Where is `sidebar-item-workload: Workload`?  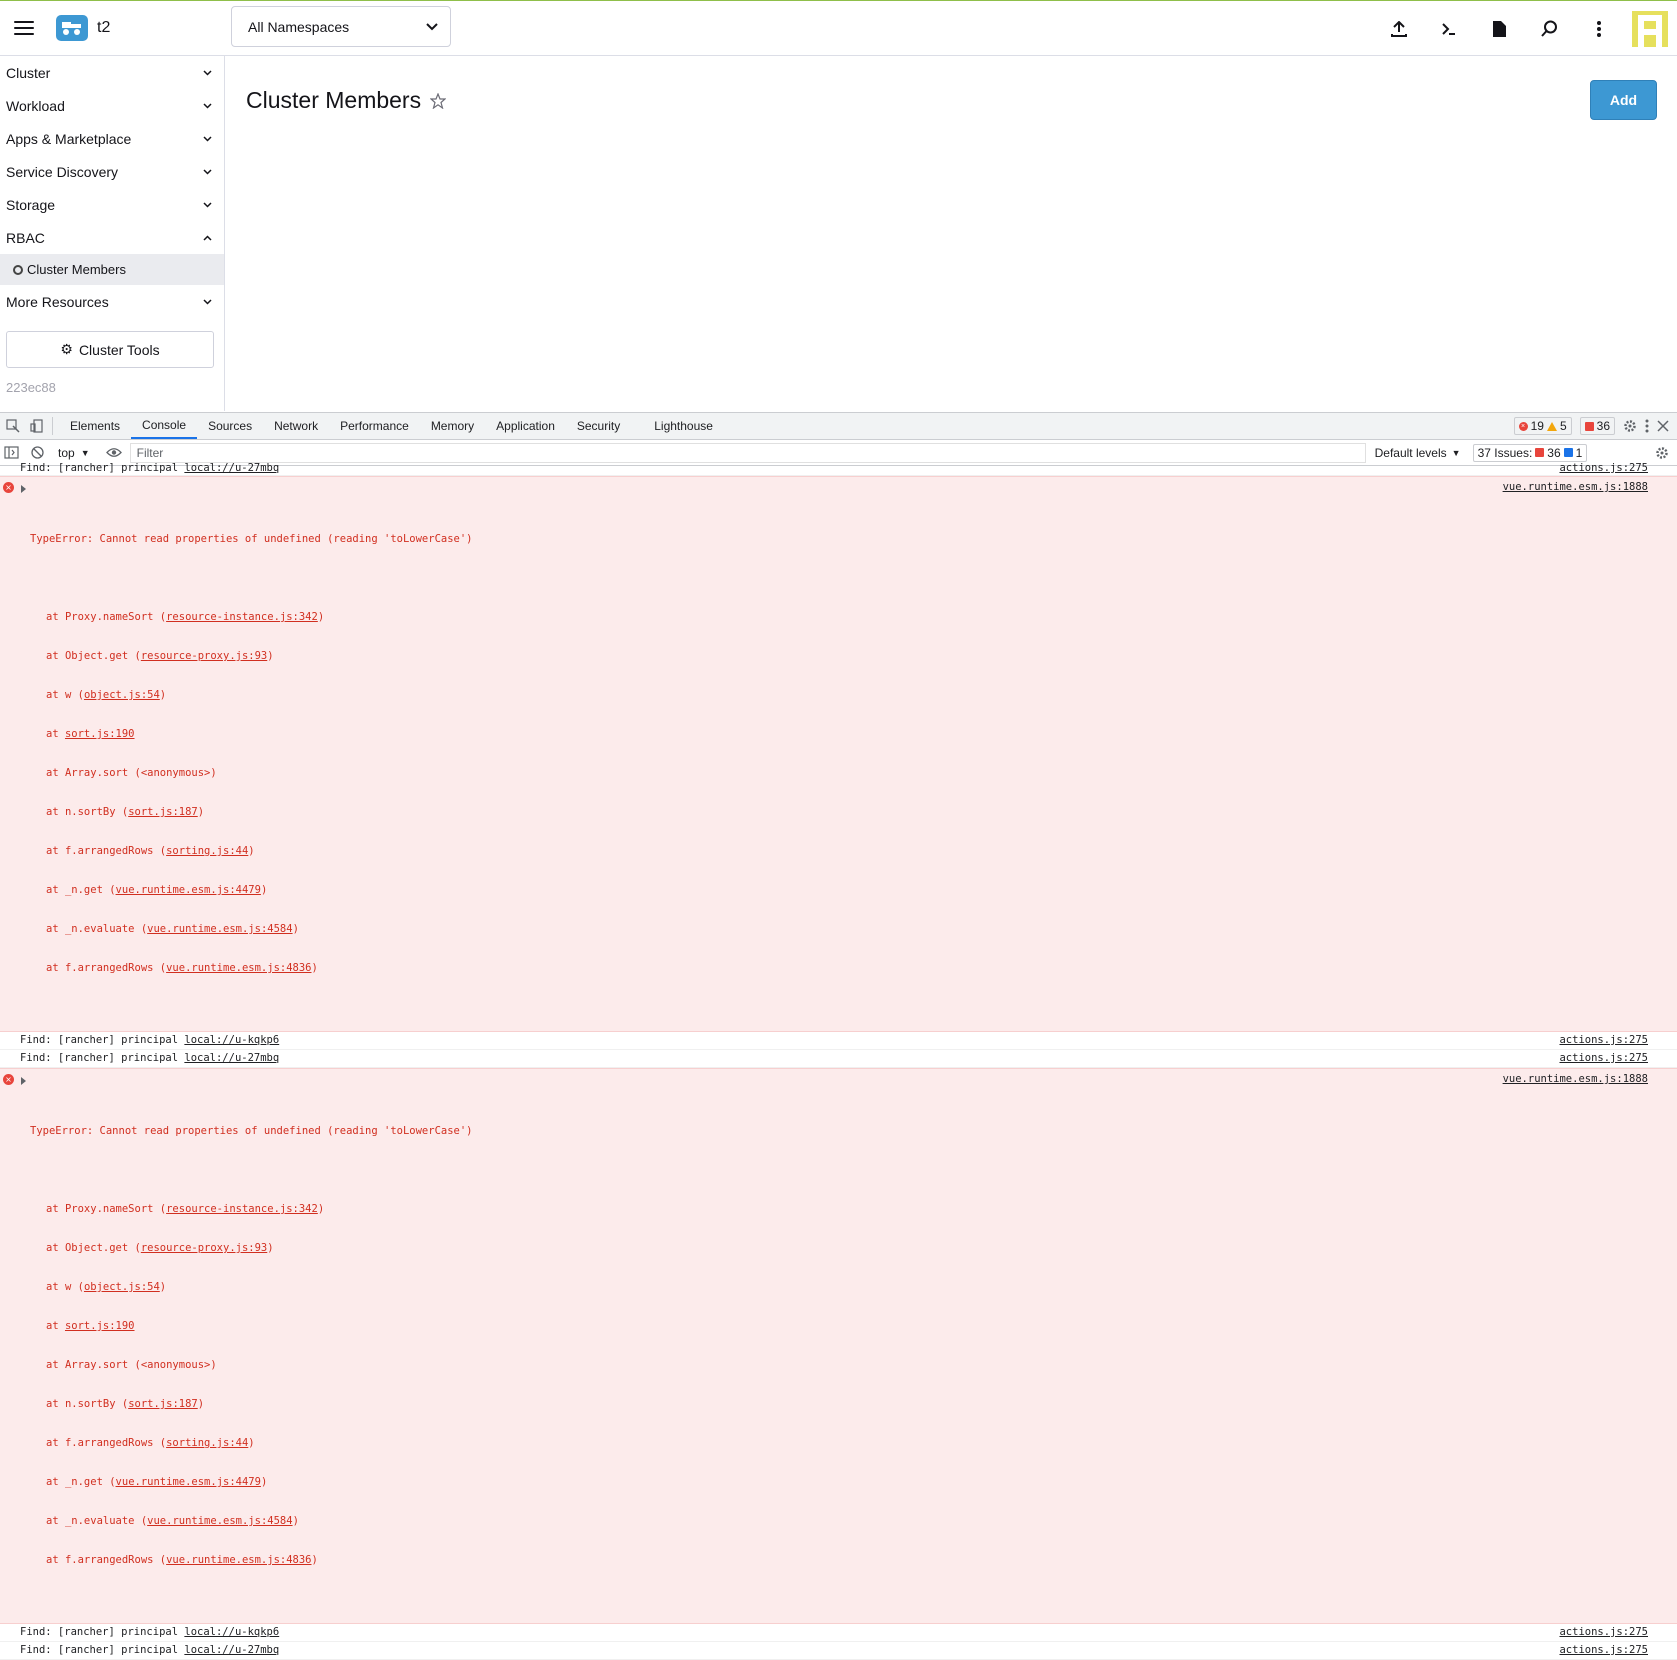
sidebar-item-workload: Workload is located at coordinates (112, 105).